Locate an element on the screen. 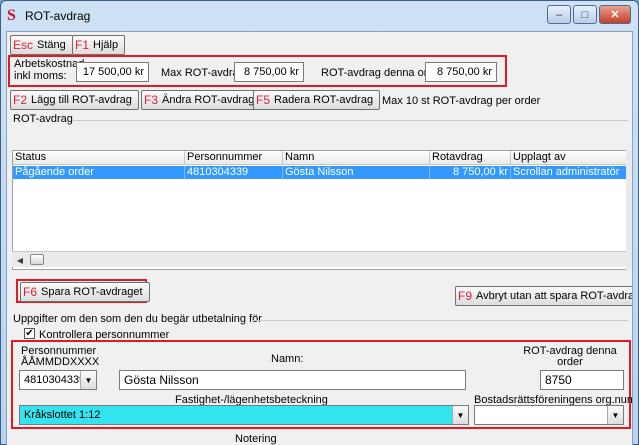  rot-order-field: 8750 is located at coordinates (582, 380).